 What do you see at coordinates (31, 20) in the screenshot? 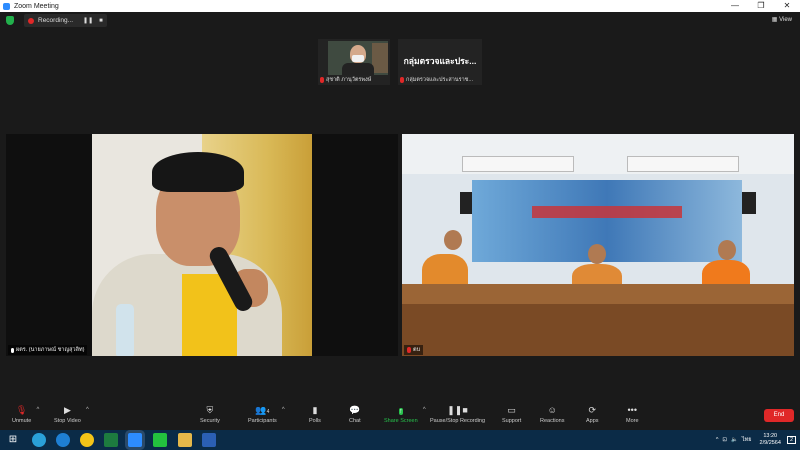
I see `recording-dot-icon` at bounding box center [31, 20].